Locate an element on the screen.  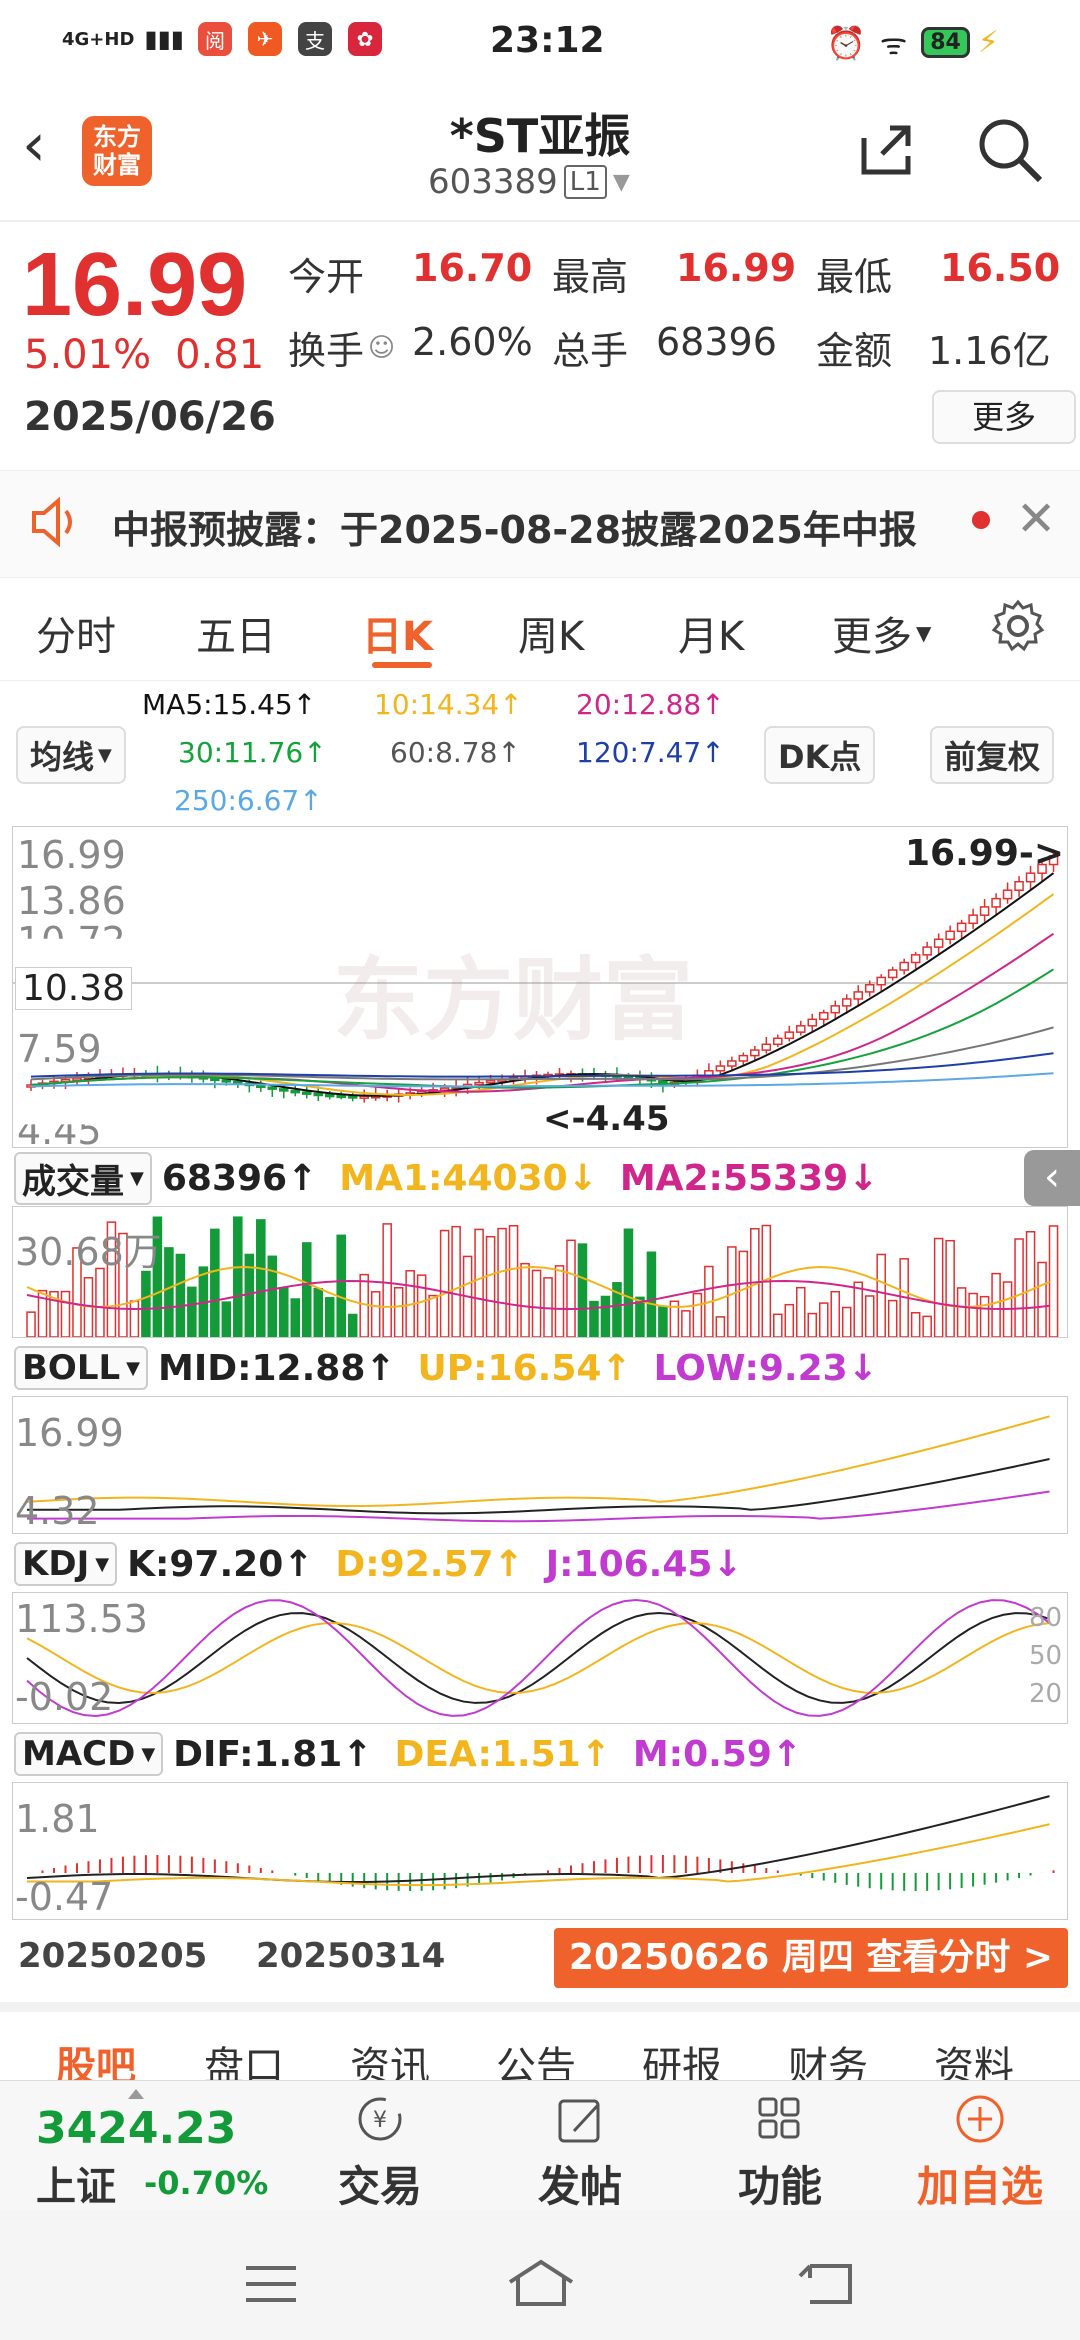
tab-intraday: 分时 is located at coordinates (76, 633).